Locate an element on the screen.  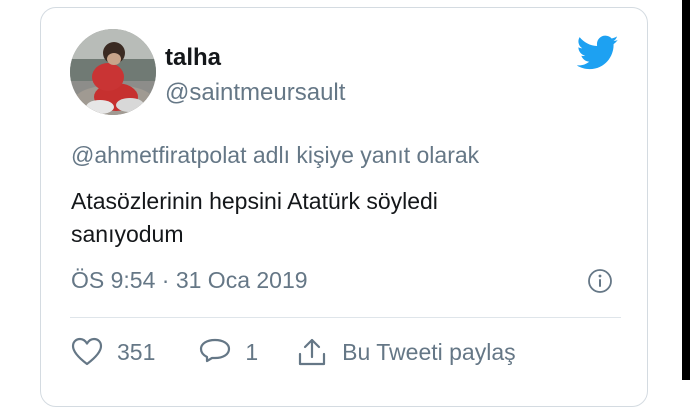
reply-count: 1 is located at coordinates (252, 351).